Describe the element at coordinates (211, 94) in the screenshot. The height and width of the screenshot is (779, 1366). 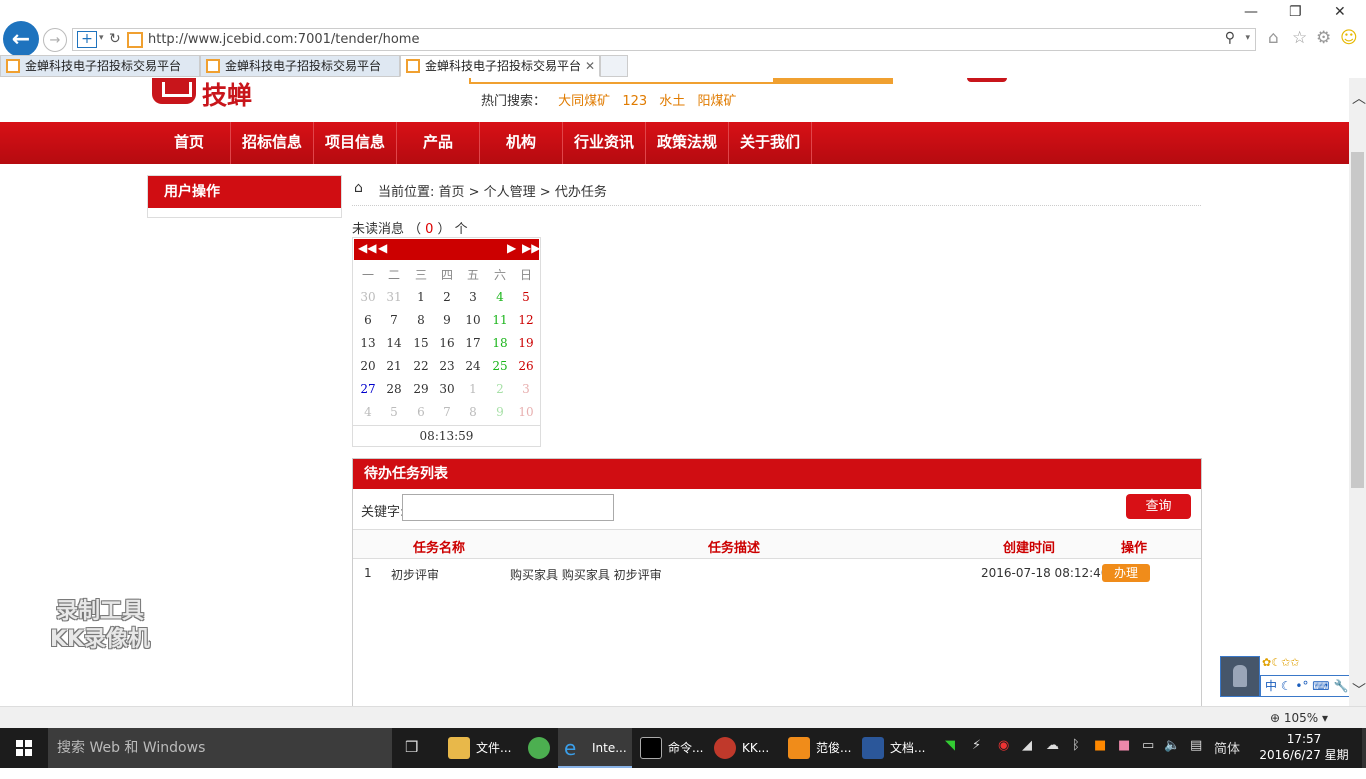
I see `site-logo: 技蝉` at that location.